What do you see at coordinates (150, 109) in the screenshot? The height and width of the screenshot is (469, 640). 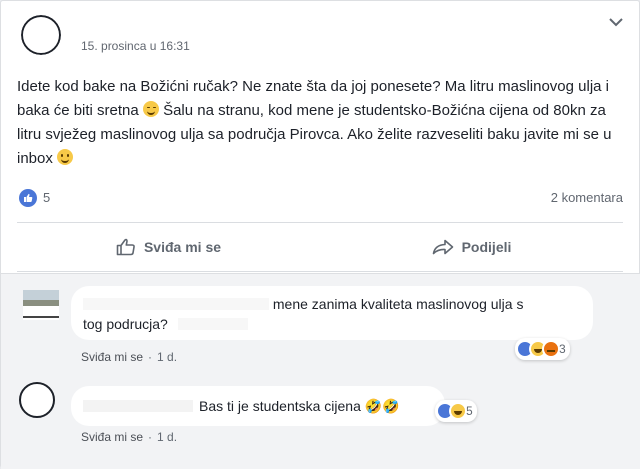 I see `wink-emoji-icon` at bounding box center [150, 109].